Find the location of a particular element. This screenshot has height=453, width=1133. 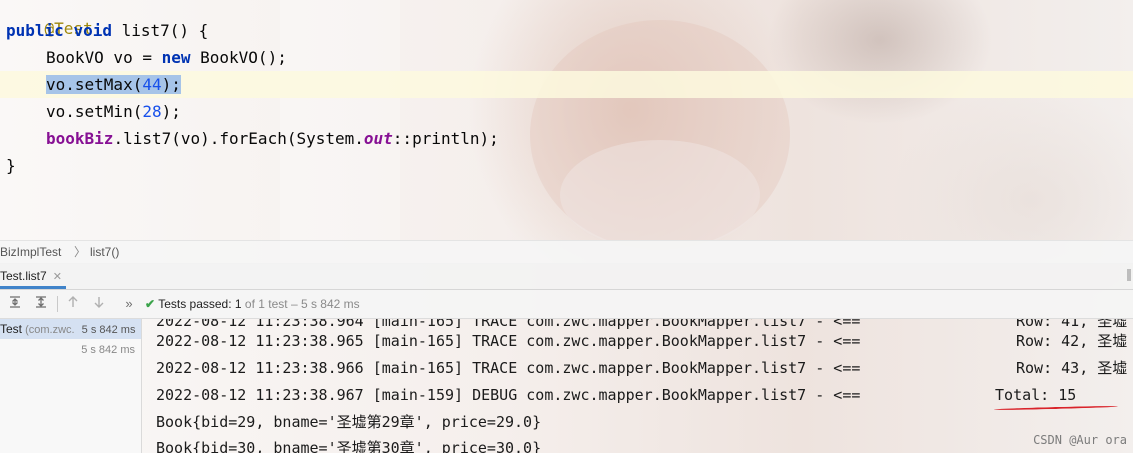

tree-root-package: (com.zwc. is located at coordinates (50, 330).